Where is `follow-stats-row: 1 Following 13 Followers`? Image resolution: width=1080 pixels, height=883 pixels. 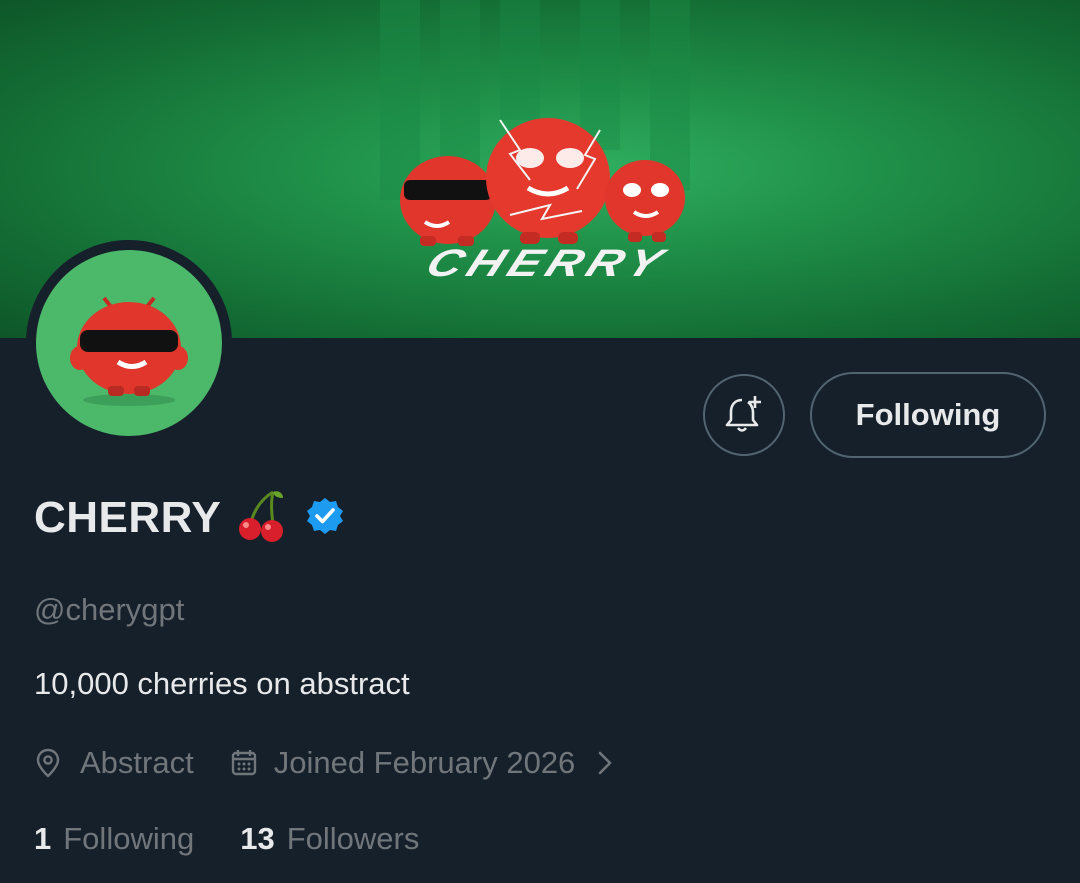
follow-stats-row: 1 Following 13 Followers is located at coordinates (226, 839).